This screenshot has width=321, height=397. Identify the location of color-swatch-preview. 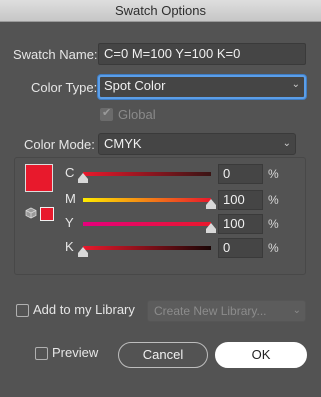
(39, 178).